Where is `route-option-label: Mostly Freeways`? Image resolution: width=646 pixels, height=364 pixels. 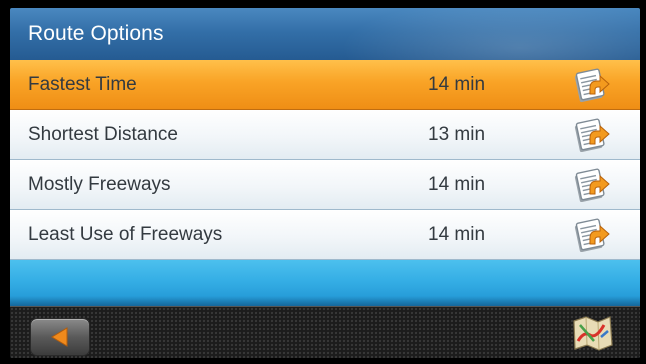
route-option-label: Mostly Freeways is located at coordinates (99, 184).